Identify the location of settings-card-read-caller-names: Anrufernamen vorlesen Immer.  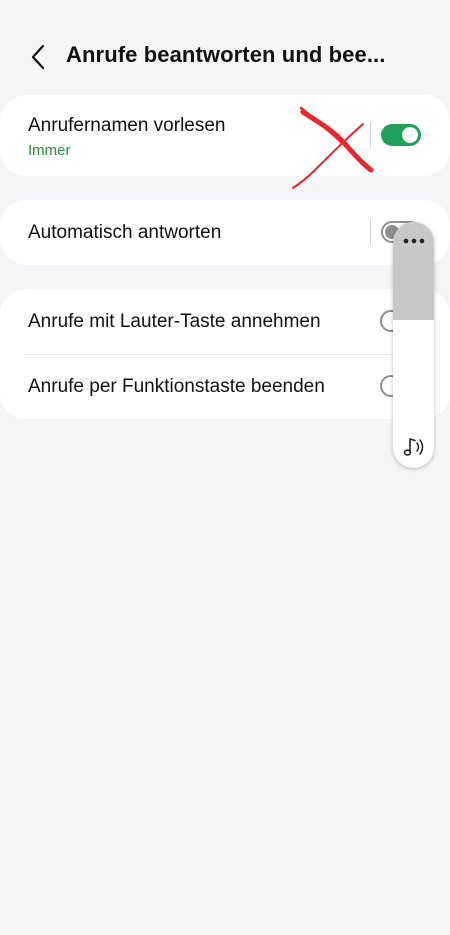
(225, 135).